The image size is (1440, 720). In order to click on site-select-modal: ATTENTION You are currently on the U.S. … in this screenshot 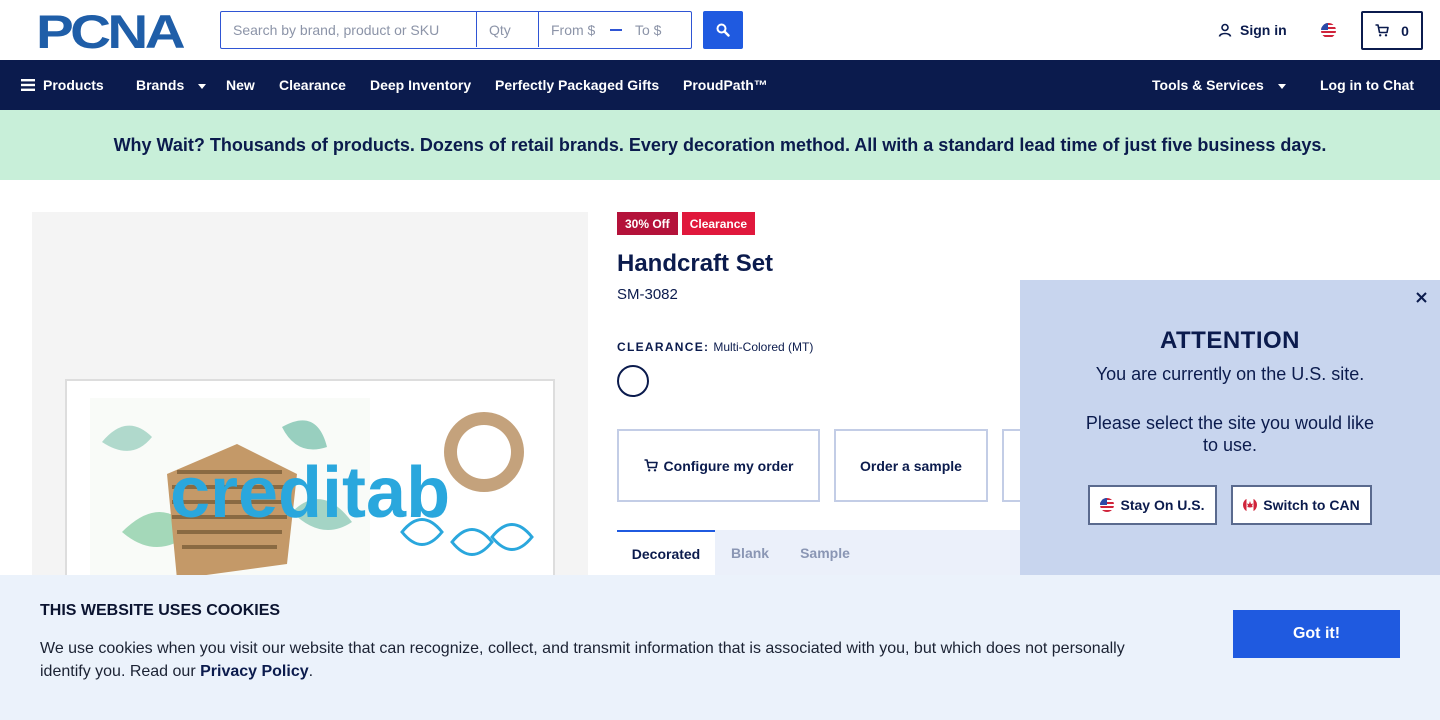, I will do `click(1230, 427)`.